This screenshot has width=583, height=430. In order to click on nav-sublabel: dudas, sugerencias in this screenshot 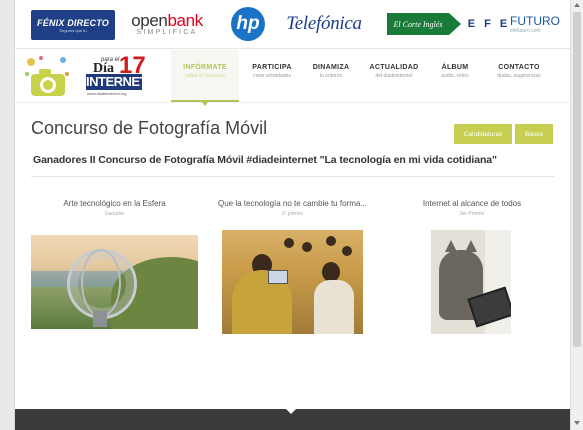, I will do `click(519, 76)`.